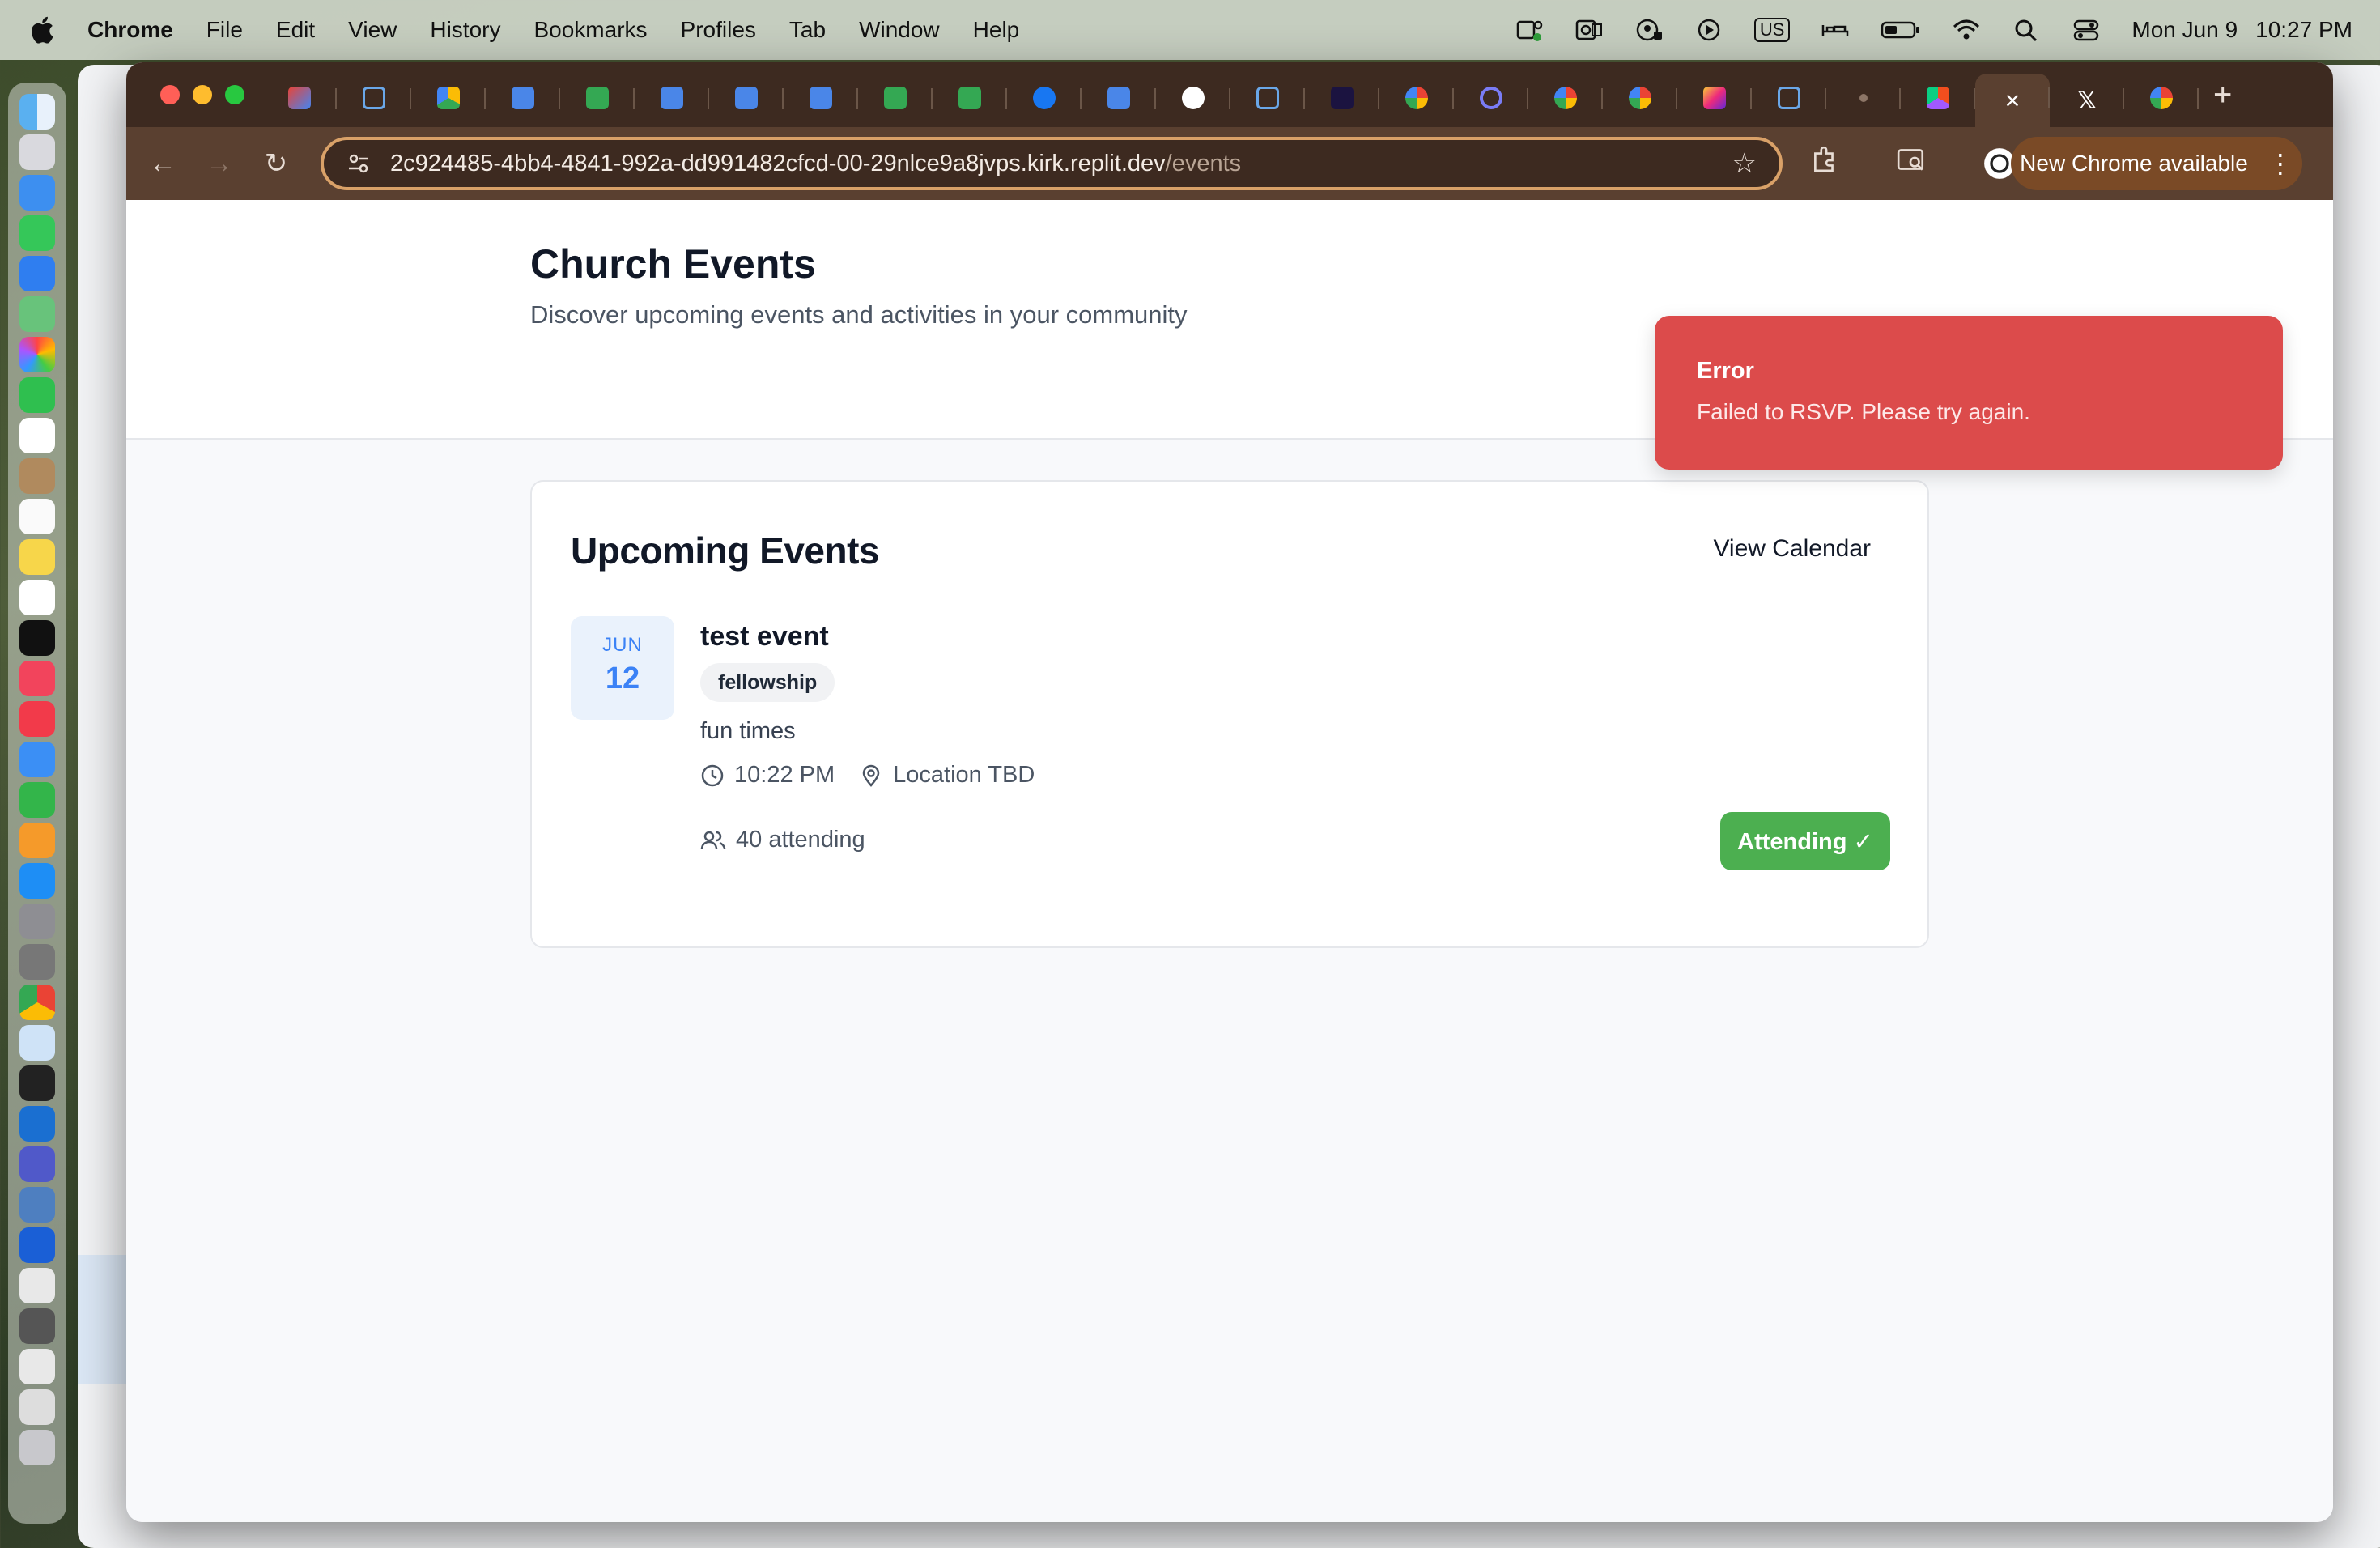 The image size is (2380, 1548). I want to click on maps-icon, so click(37, 314).